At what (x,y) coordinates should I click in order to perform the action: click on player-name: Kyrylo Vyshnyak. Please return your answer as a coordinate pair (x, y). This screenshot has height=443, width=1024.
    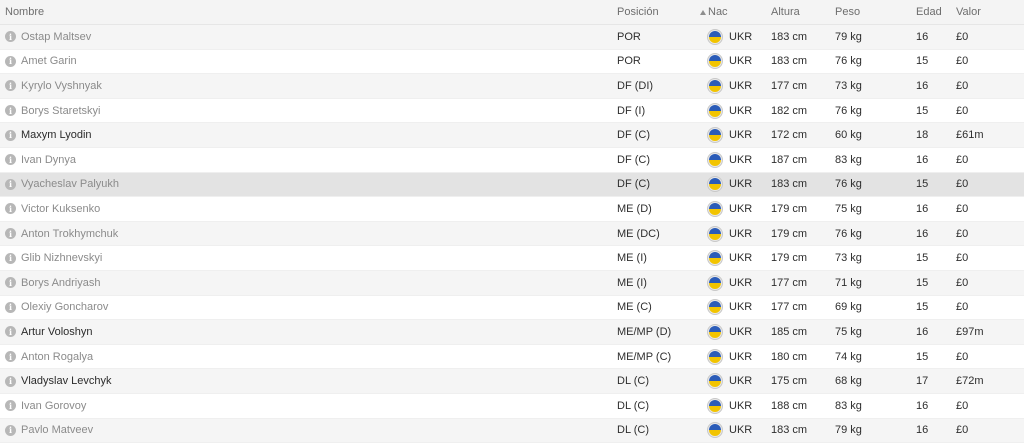
    Looking at the image, I should click on (61, 86).